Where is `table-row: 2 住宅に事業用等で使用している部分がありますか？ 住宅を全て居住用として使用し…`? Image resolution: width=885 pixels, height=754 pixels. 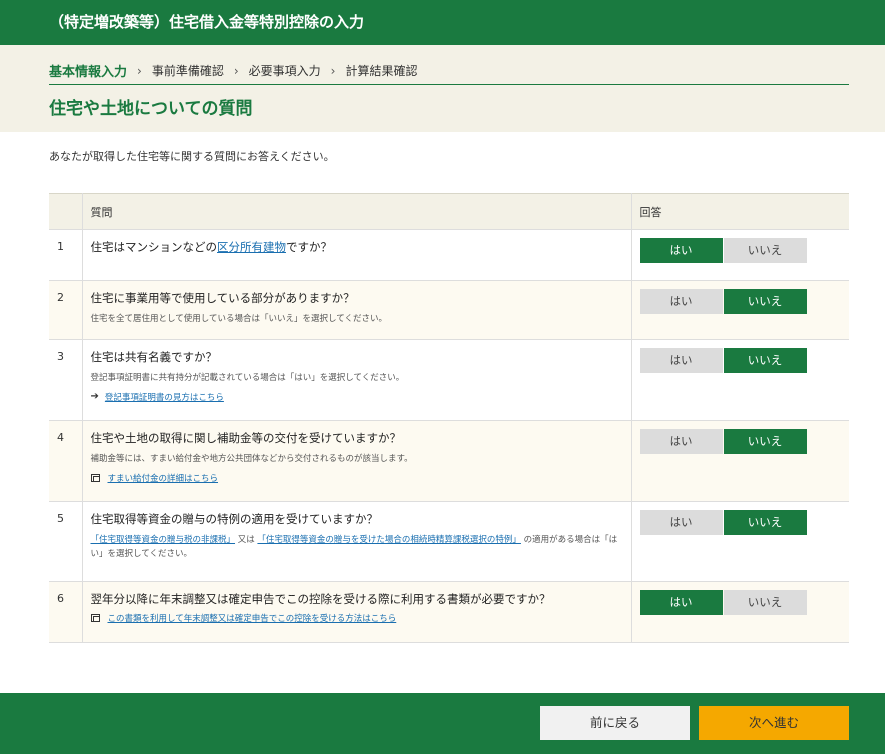
table-row: 2 住宅に事業用等で使用している部分がありますか？ 住宅を全て居住用として使用し… is located at coordinates (449, 310).